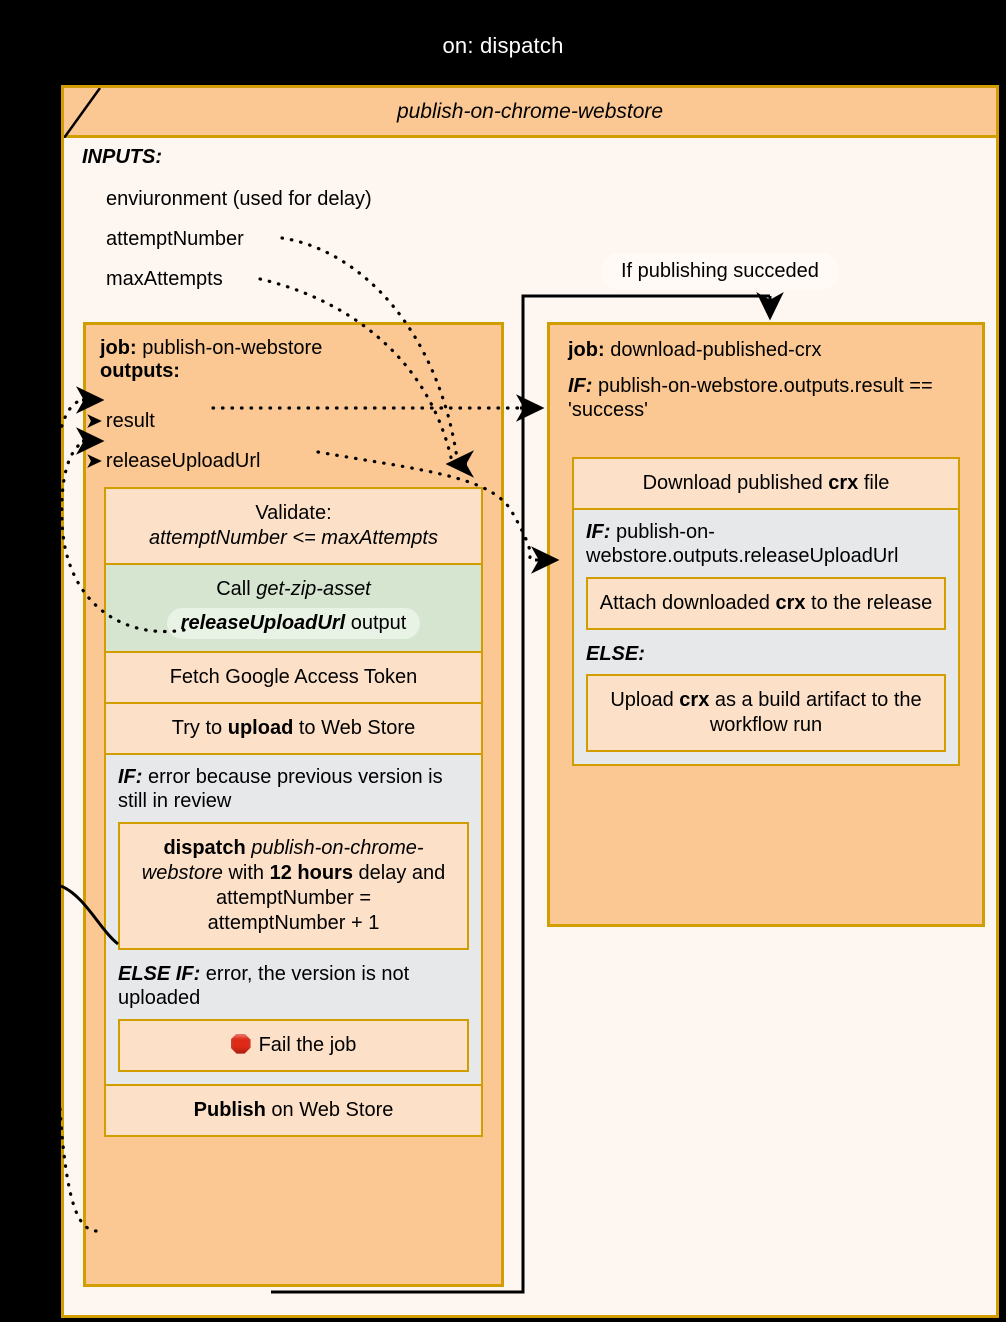  Describe the element at coordinates (240, 1043) in the screenshot. I see `stop-octagon-icon` at that location.